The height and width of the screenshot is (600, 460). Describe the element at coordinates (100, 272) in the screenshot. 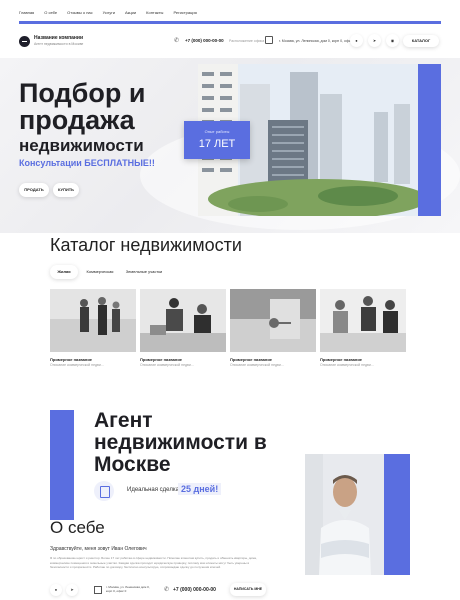

I see `tab-commercial: Коммерческая` at that location.